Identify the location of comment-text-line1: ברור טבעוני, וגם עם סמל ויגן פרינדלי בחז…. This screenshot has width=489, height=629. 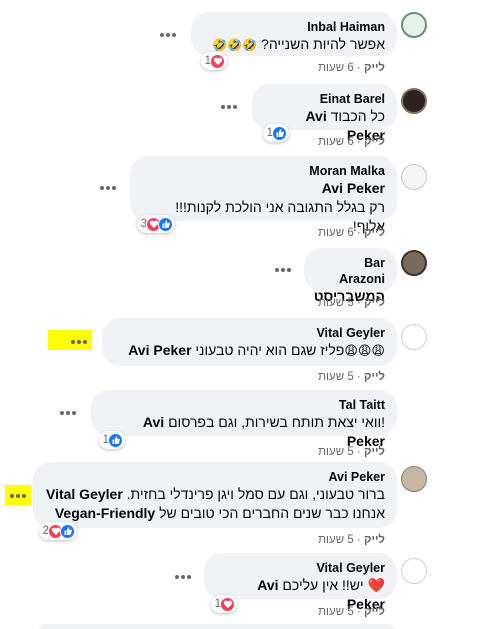
(215, 494).